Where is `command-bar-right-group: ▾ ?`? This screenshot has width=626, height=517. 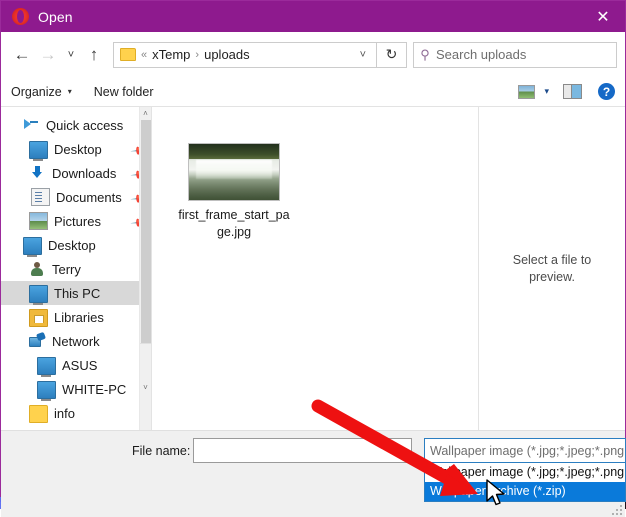
command-bar-right-group: ▾ ? is located at coordinates (566, 91).